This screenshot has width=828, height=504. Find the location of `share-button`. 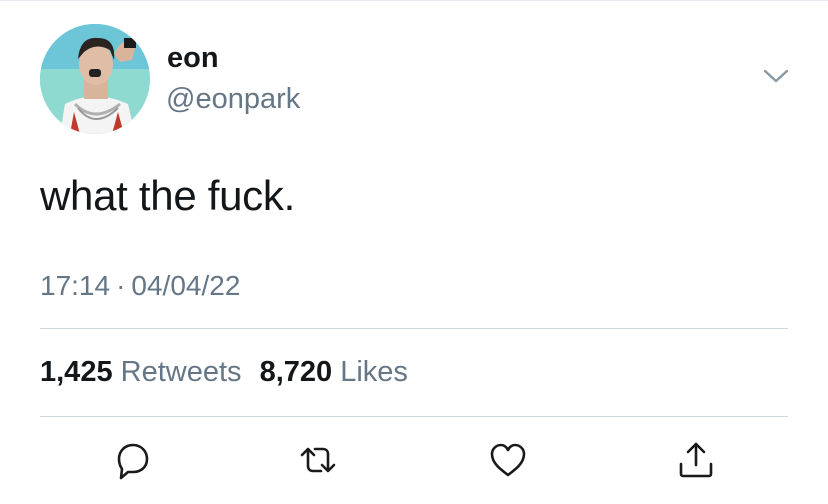

share-button is located at coordinates (696, 460).